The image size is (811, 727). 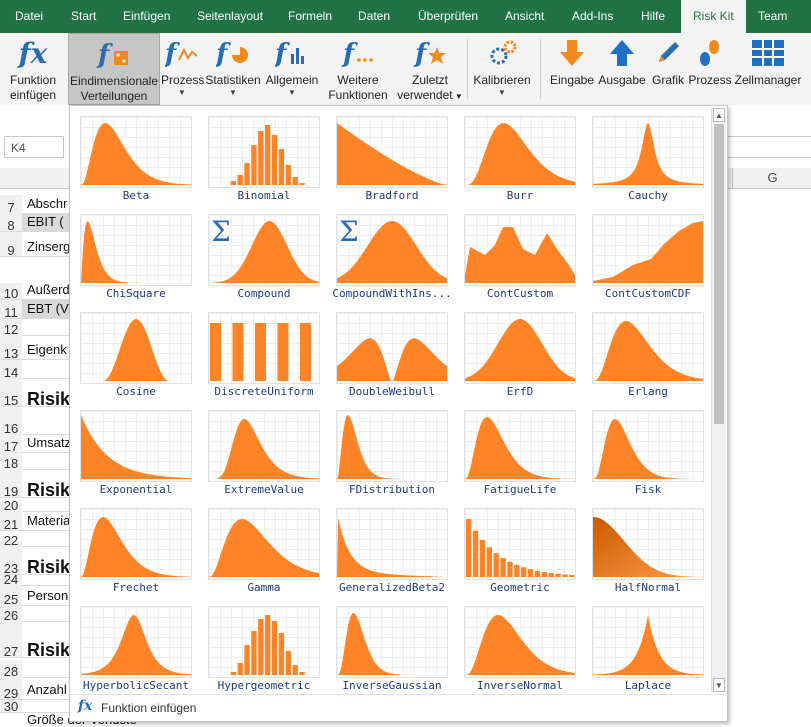 I want to click on cell-text: Anzahl, so click(x=47, y=689).